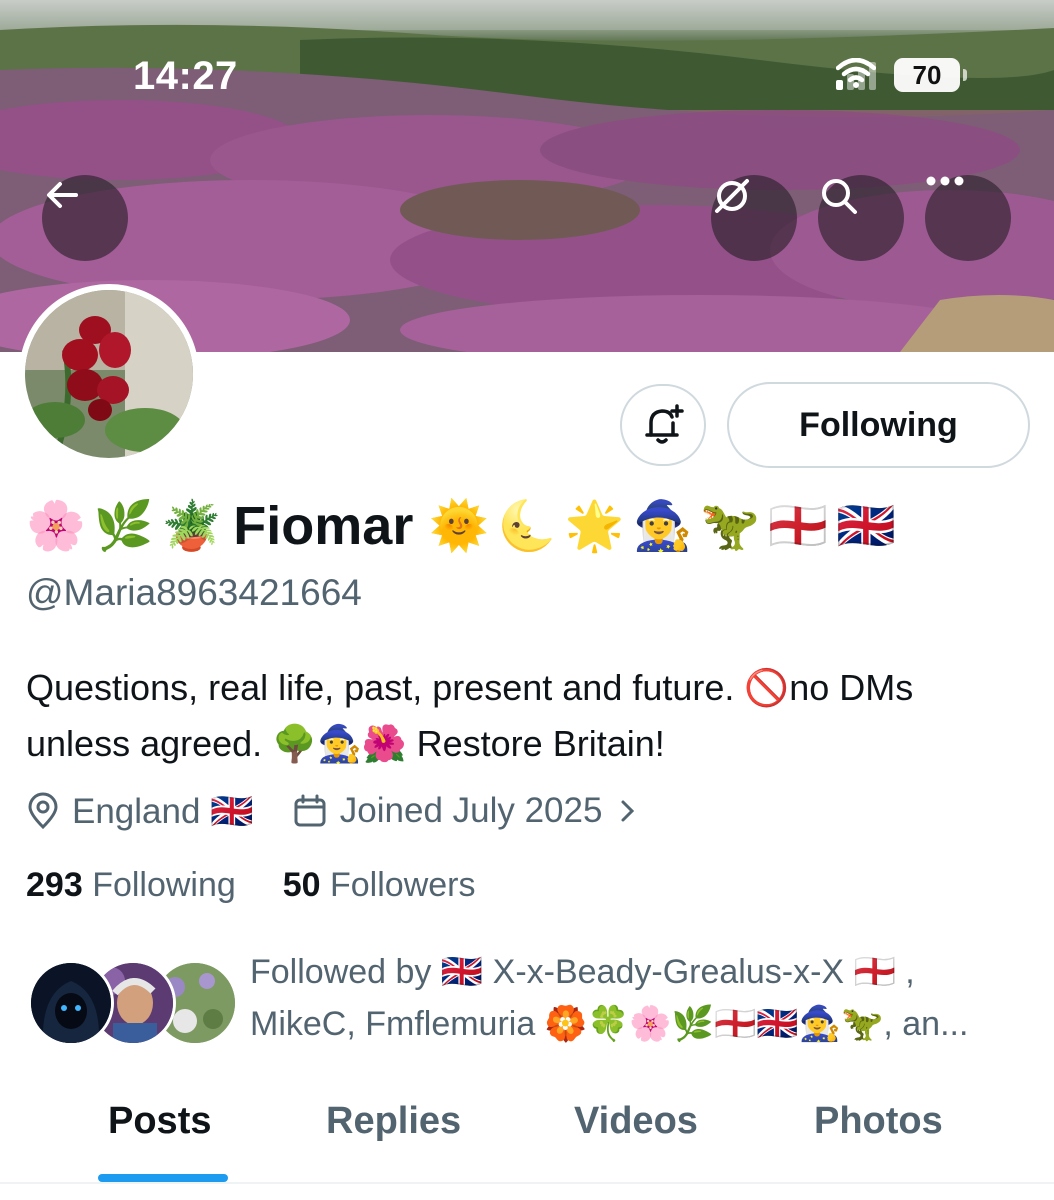 Image resolution: width=1054 pixels, height=1200 pixels. What do you see at coordinates (85, 218) in the screenshot?
I see `back-button` at bounding box center [85, 218].